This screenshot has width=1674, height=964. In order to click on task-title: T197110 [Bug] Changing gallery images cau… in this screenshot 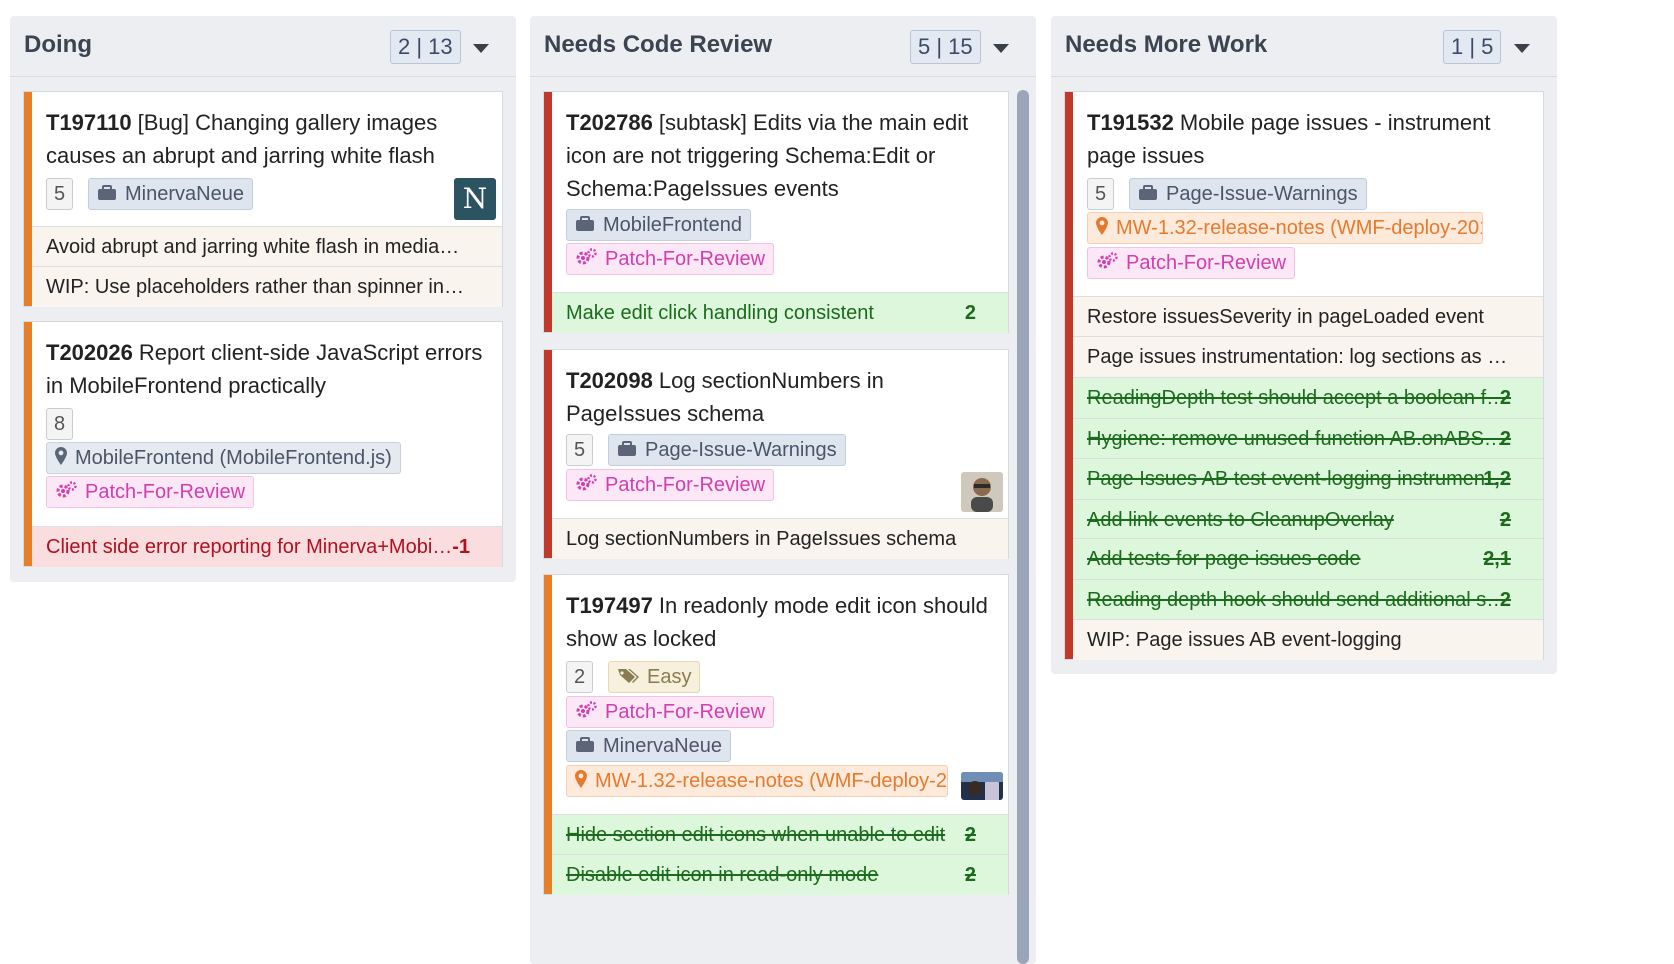, I will do `click(267, 139)`.